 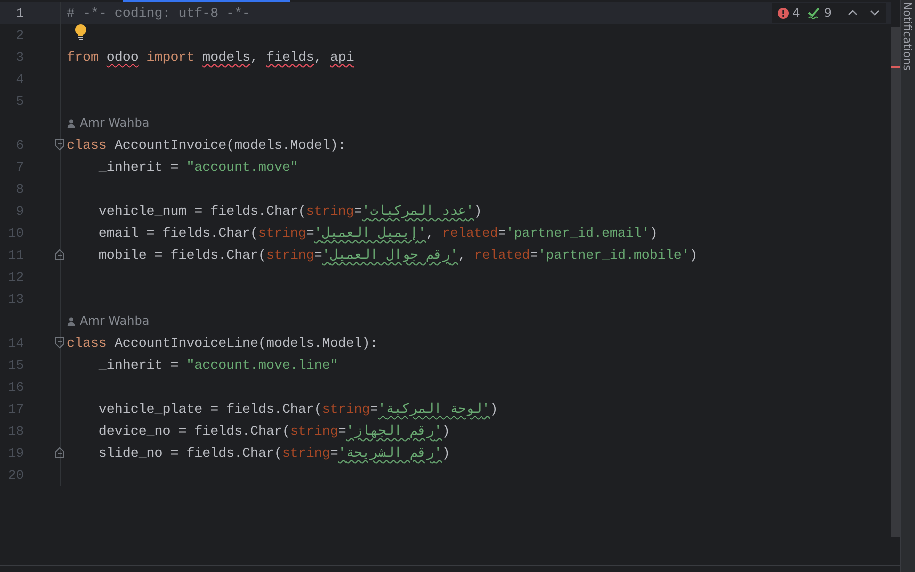 I want to click on notifications-tab: Notifications, so click(x=907, y=36).